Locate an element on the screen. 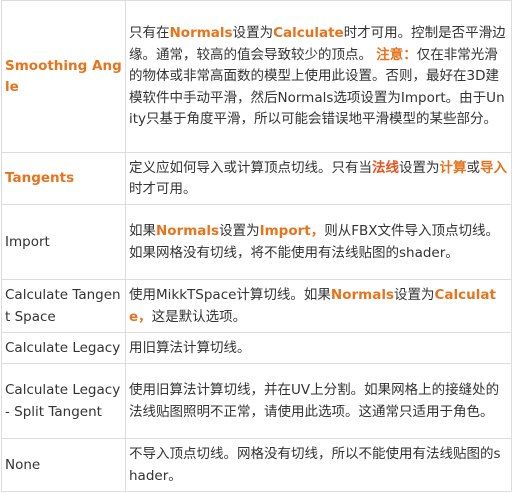 The height and width of the screenshot is (494, 512). description-text: 时才可用。 is located at coordinates (163, 189).